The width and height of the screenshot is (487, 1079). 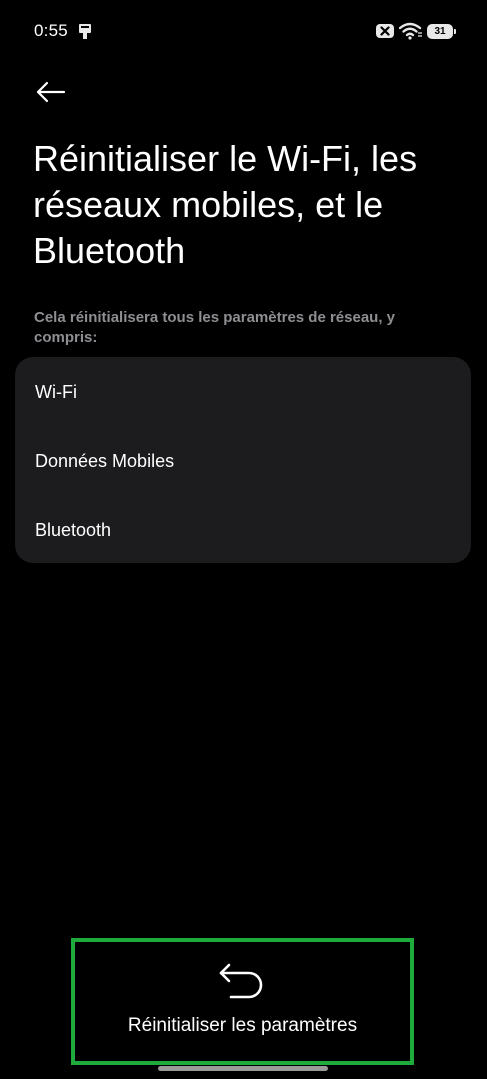 I want to click on arrow-left-icon, so click(x=51, y=92).